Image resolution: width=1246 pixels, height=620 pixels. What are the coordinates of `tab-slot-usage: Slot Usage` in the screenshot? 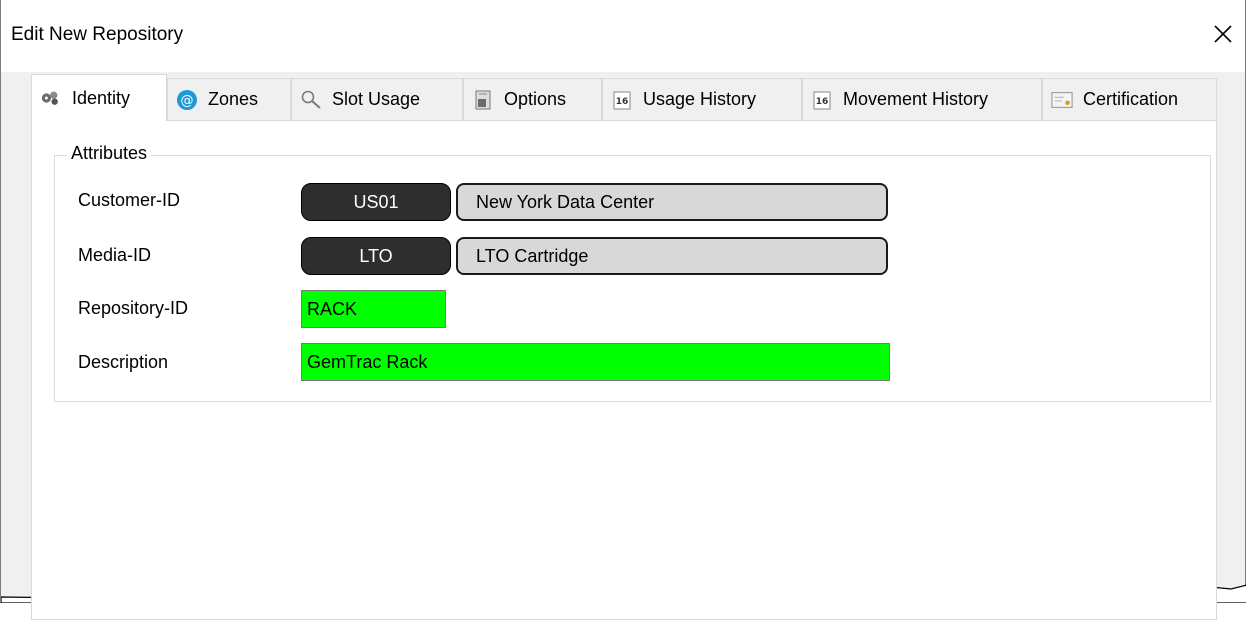 It's located at (377, 99).